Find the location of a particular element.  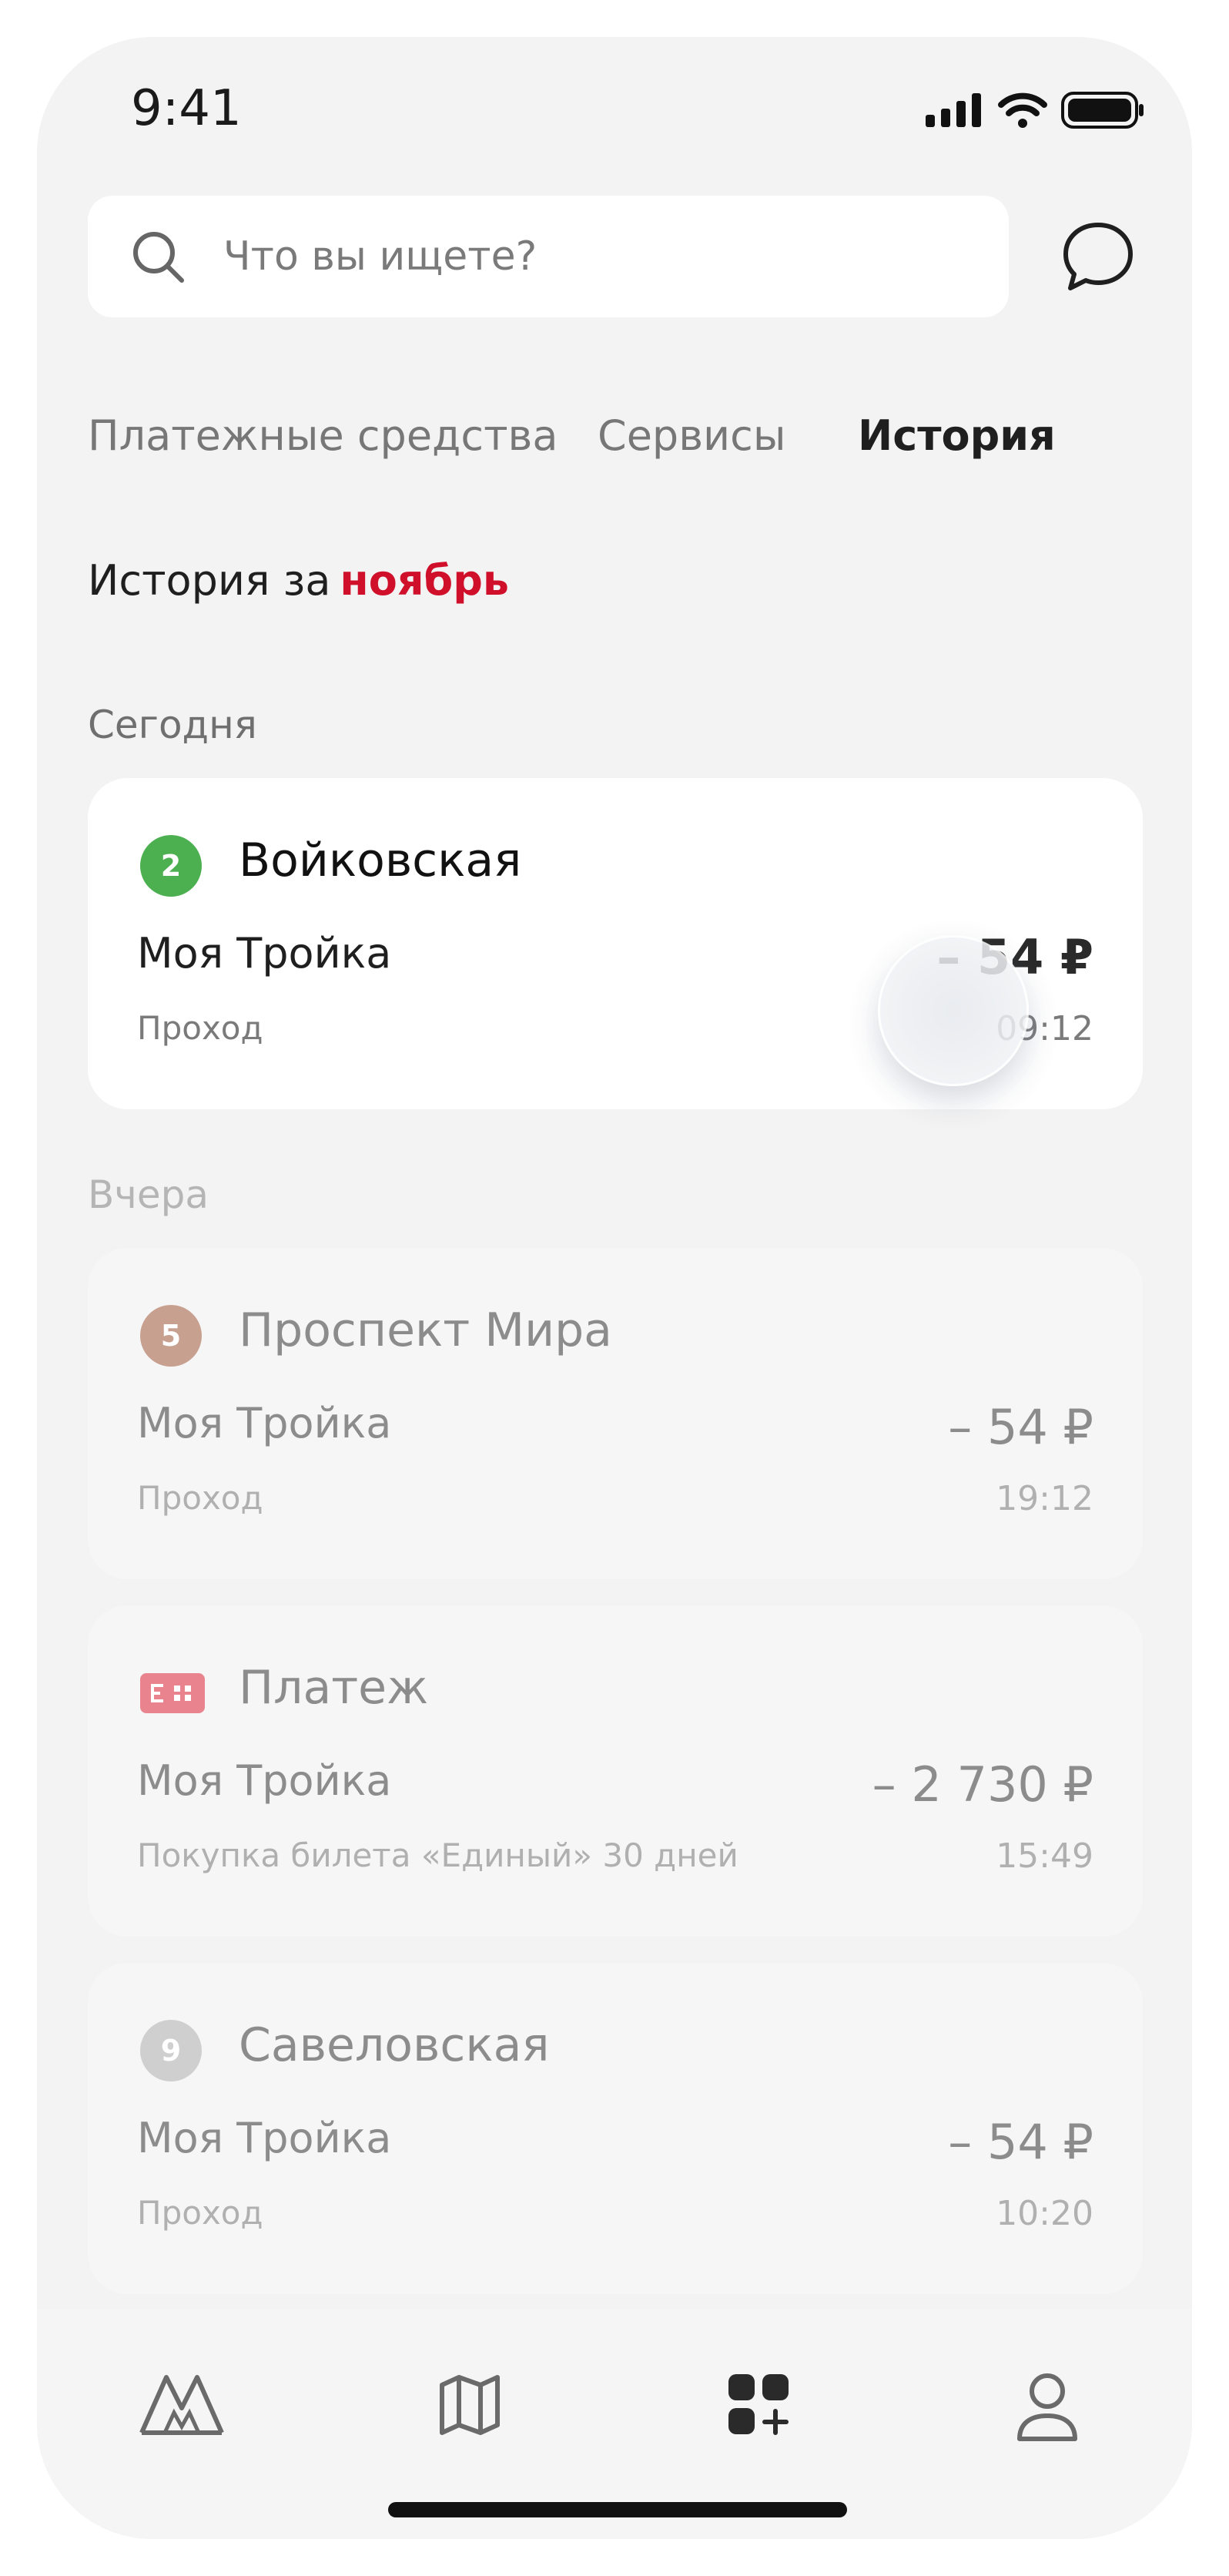

signal-icon is located at coordinates (954, 110).